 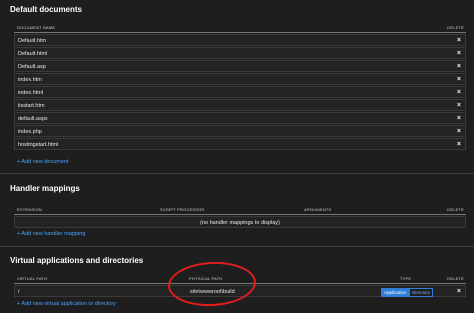 What do you see at coordinates (240, 131) in the screenshot?
I see `table-row: index.php ×` at bounding box center [240, 131].